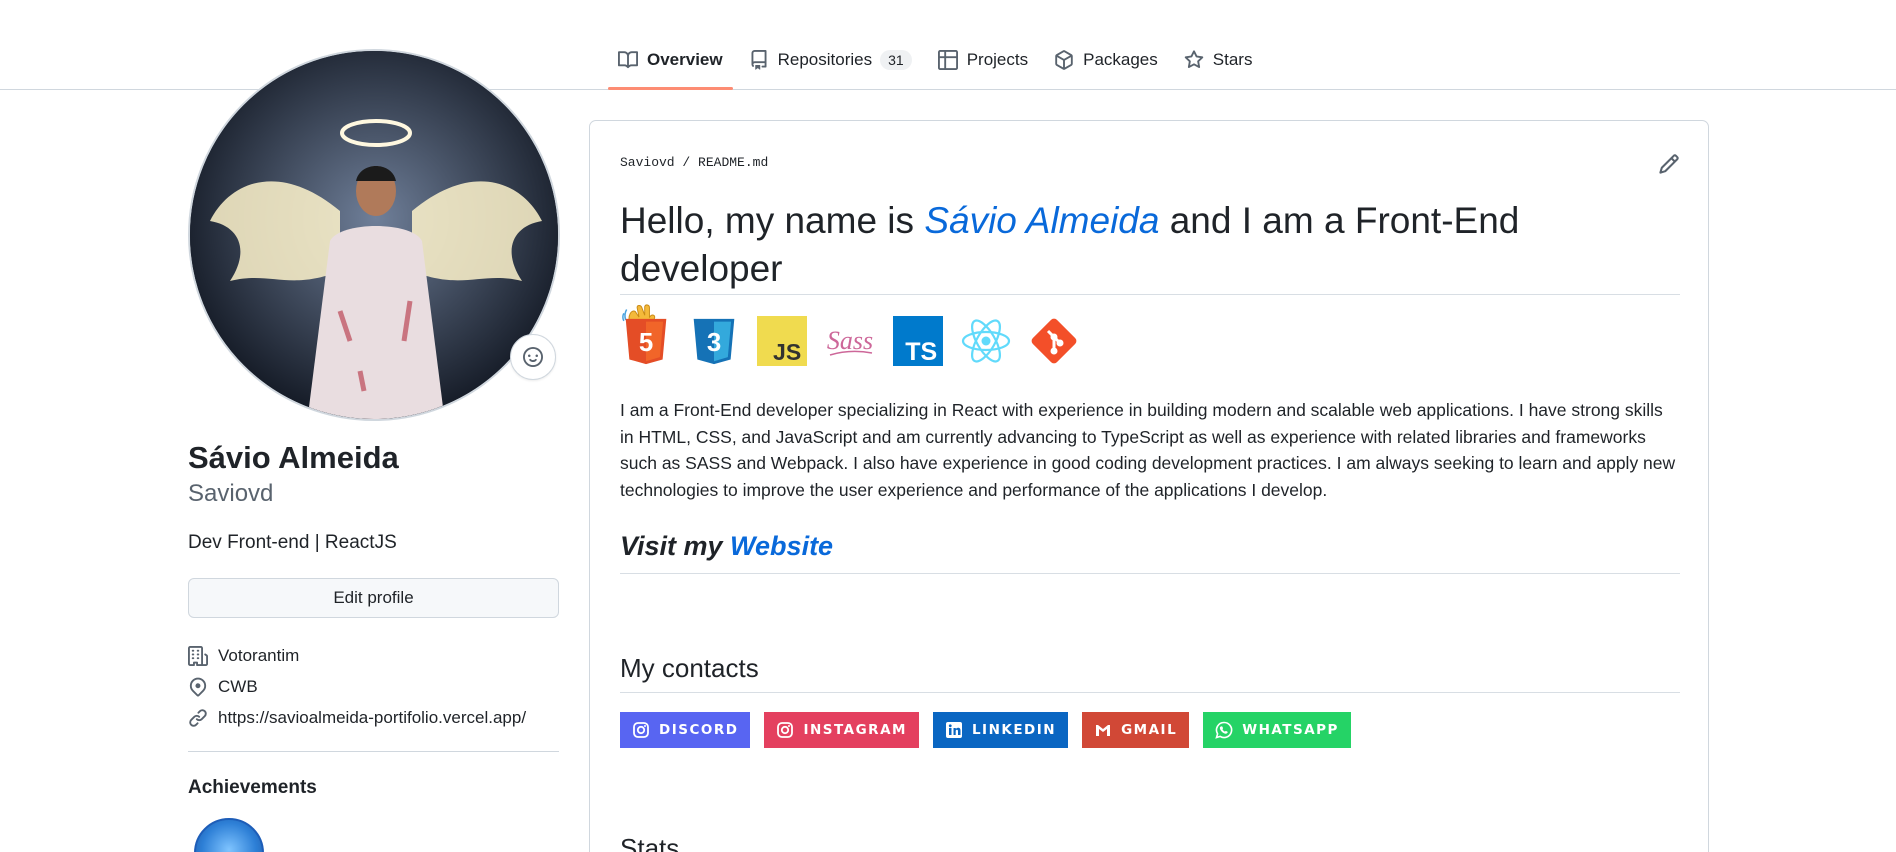  What do you see at coordinates (759, 60) in the screenshot?
I see `repo-icon` at bounding box center [759, 60].